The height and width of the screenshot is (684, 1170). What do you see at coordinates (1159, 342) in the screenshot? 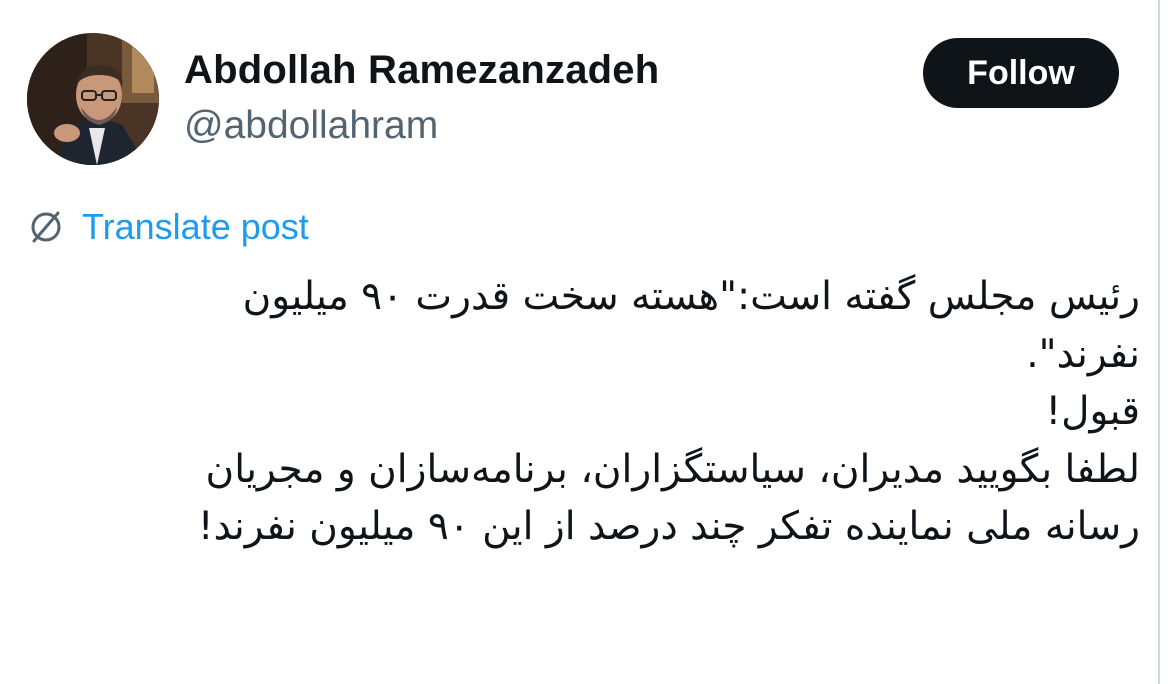
I see `right-divider` at bounding box center [1159, 342].